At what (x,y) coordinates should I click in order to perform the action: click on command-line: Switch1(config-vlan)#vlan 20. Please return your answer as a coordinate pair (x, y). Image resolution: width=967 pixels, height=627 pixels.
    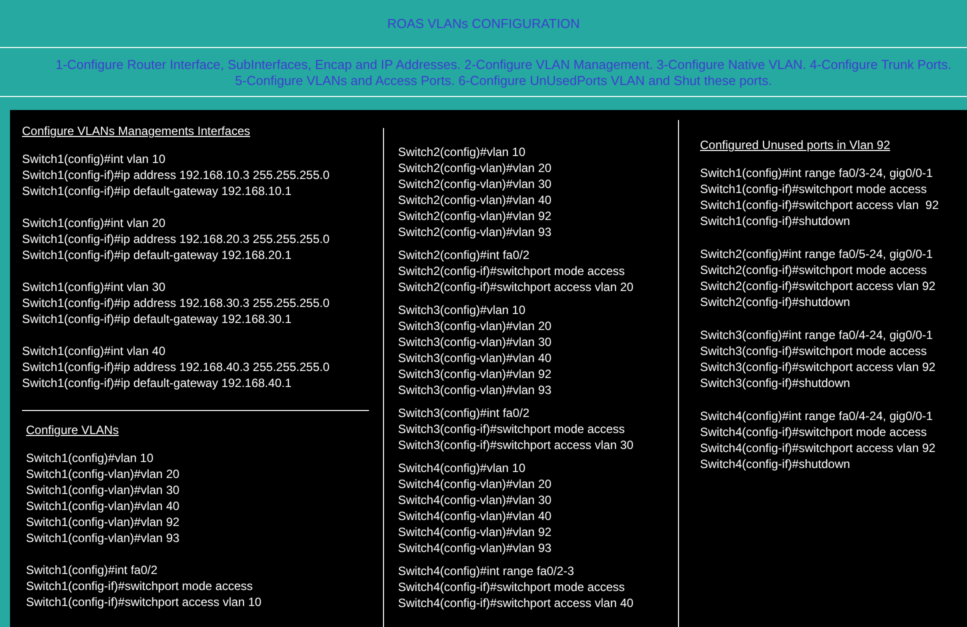
    Looking at the image, I should click on (103, 474).